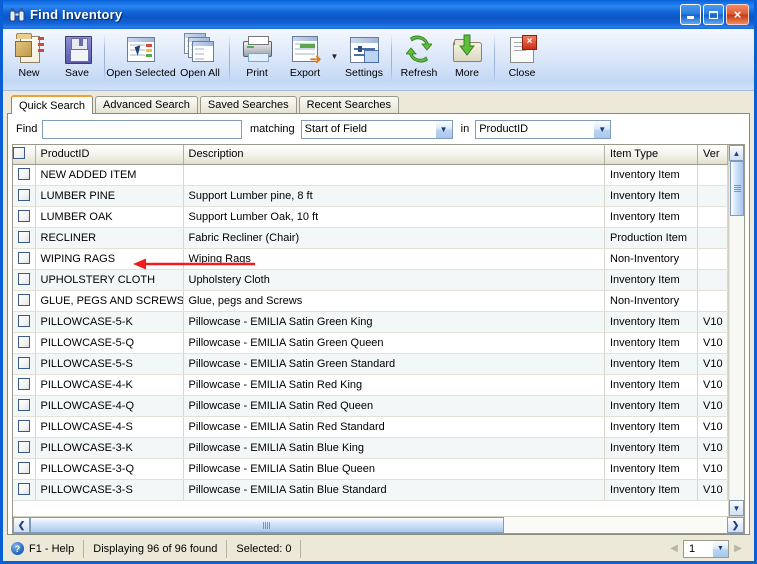 Image resolution: width=757 pixels, height=564 pixels. What do you see at coordinates (146, 104) in the screenshot?
I see `tab-advanced-search: Advanced Search` at bounding box center [146, 104].